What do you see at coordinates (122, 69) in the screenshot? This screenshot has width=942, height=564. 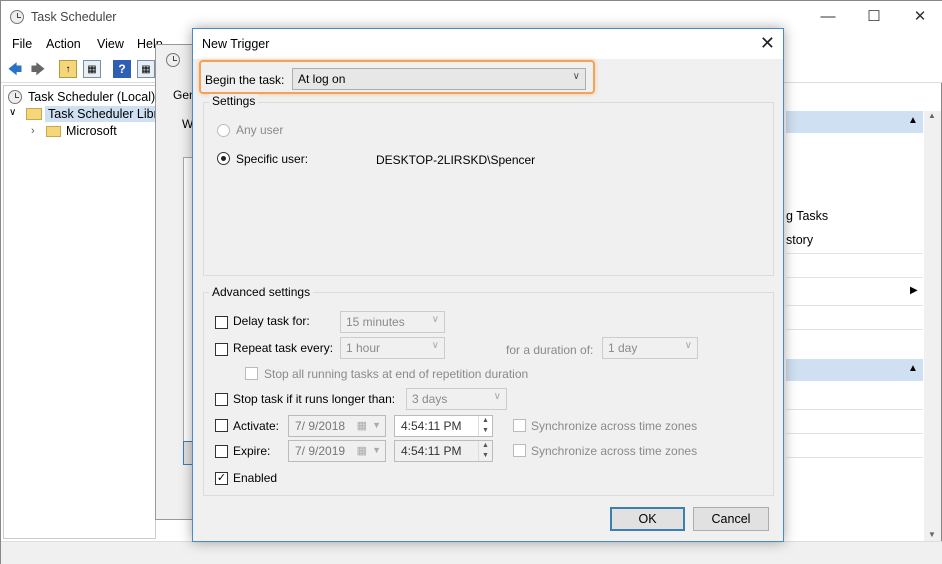 I see `help-icon: ?` at bounding box center [122, 69].